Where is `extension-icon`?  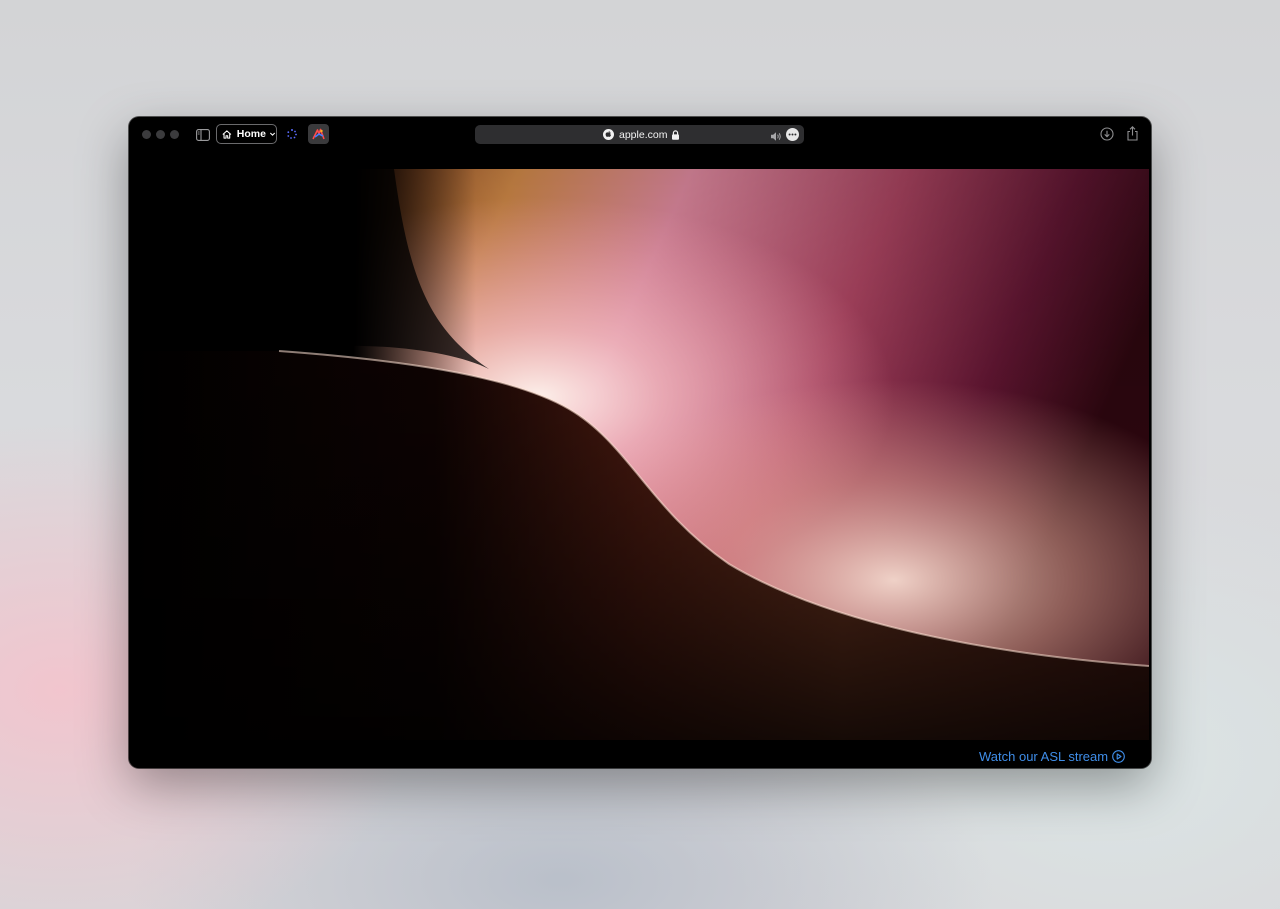
extension-icon is located at coordinates (318, 134).